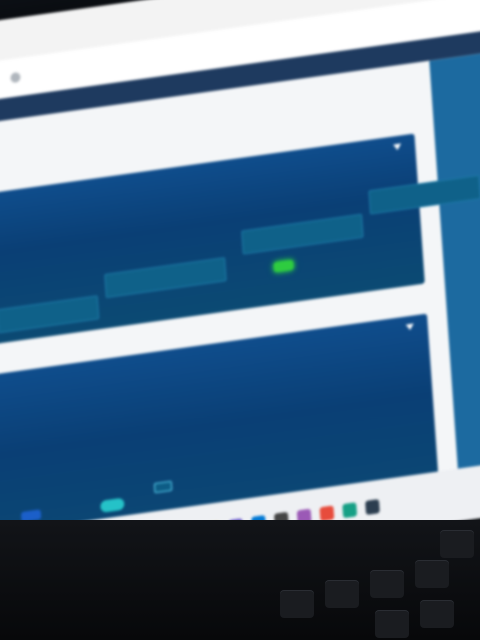  What do you see at coordinates (454, 260) in the screenshot?
I see `right-sidebar` at bounding box center [454, 260].